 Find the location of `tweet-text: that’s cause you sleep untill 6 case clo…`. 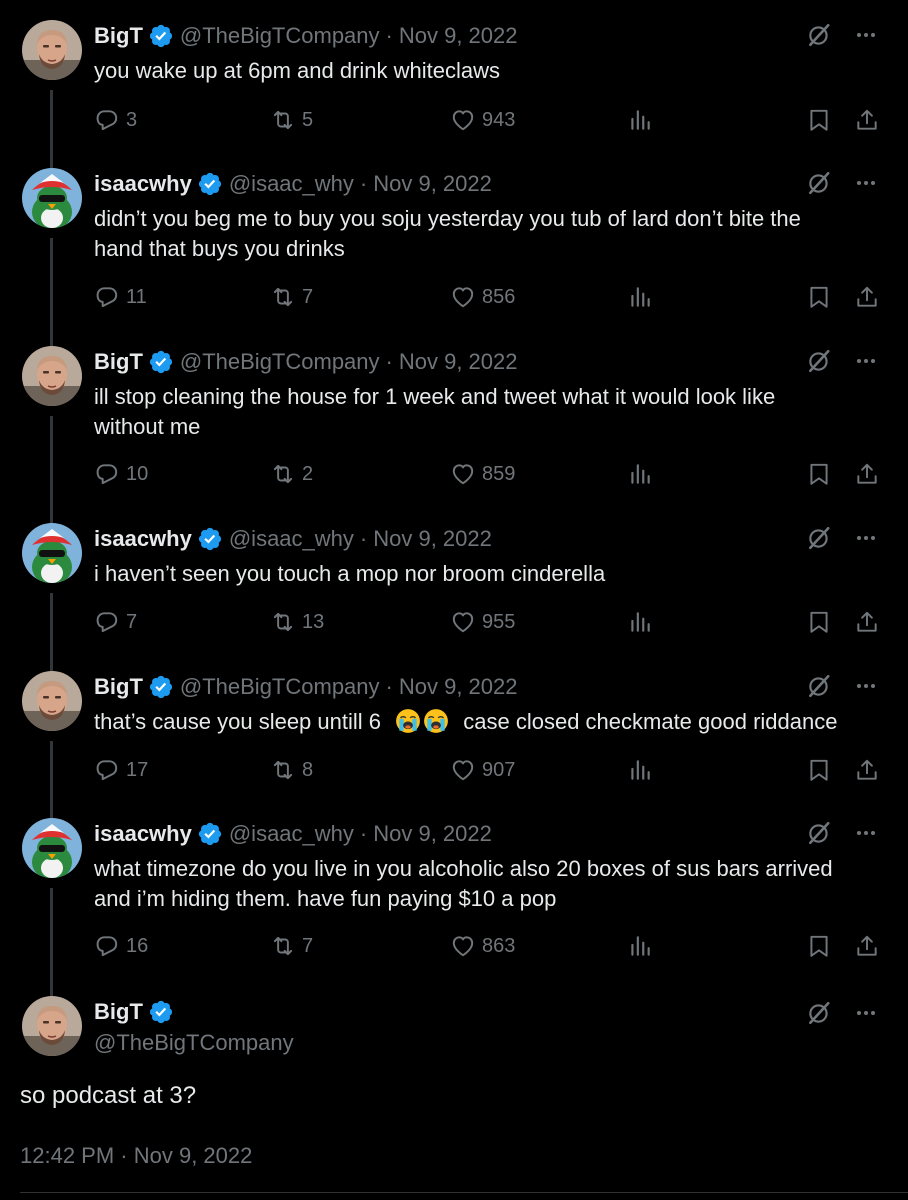

tweet-text: that’s cause you sleep untill 6 case clo… is located at coordinates (489, 722).